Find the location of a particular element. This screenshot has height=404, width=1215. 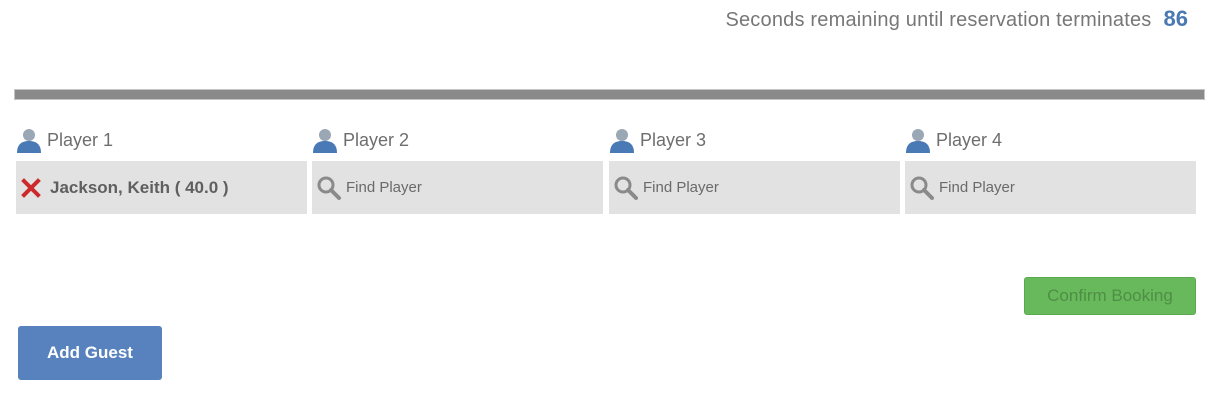

timer-progress-fill is located at coordinates (609, 94).